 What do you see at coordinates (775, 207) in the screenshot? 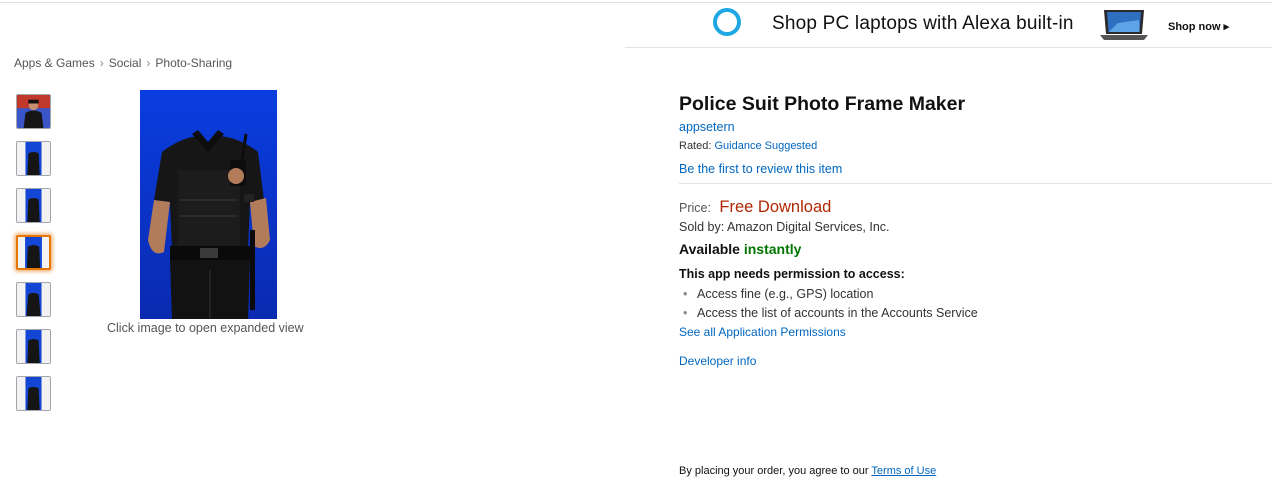
I see `price-value: Free Download` at bounding box center [775, 207].